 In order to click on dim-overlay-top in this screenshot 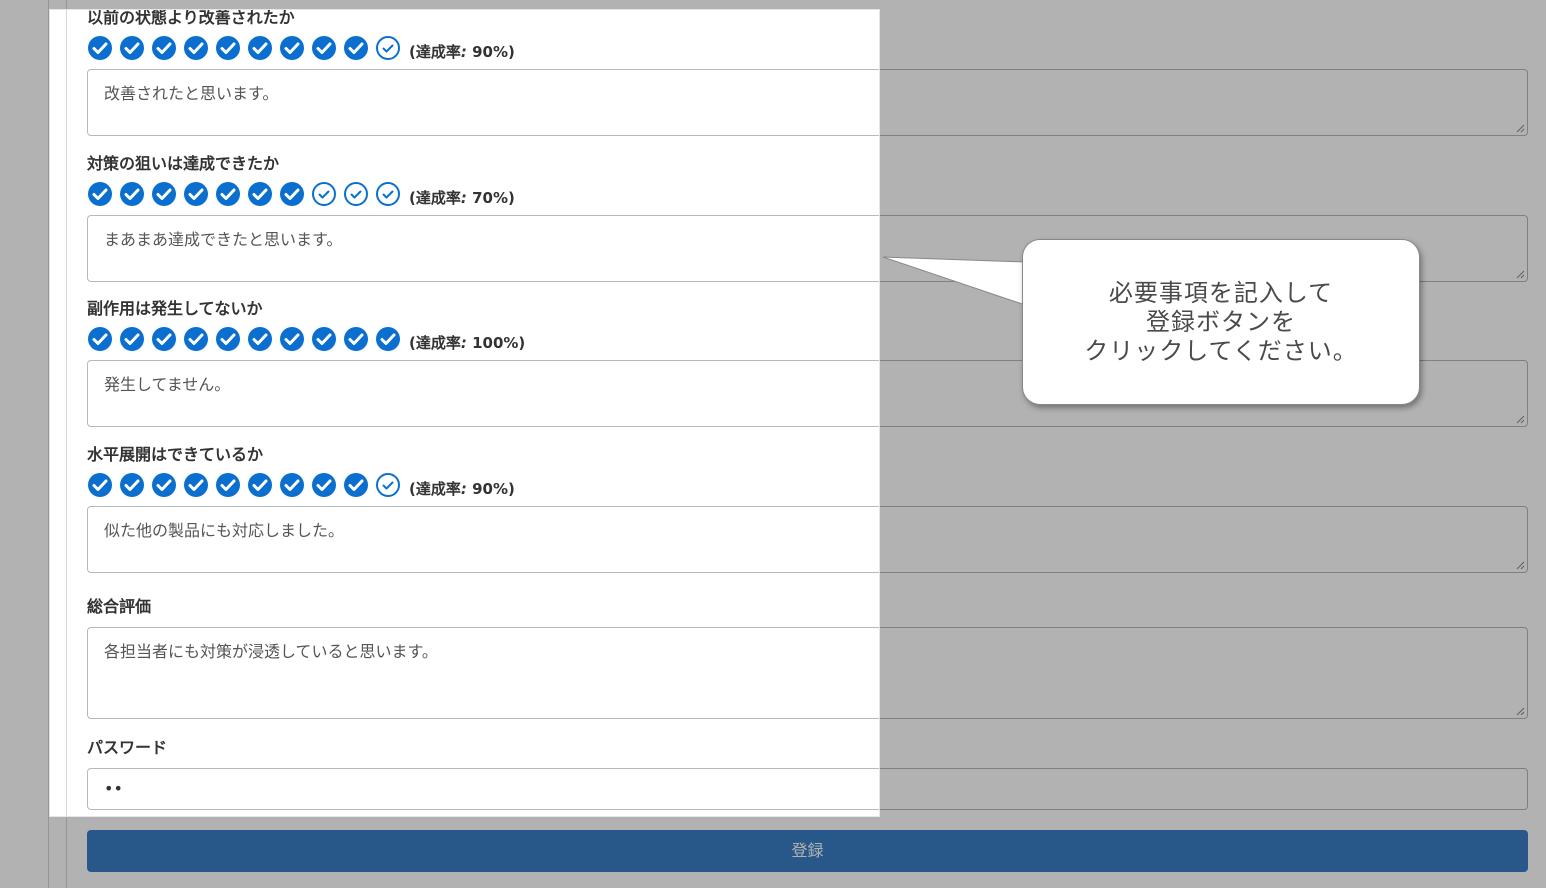, I will do `click(773, 4)`.